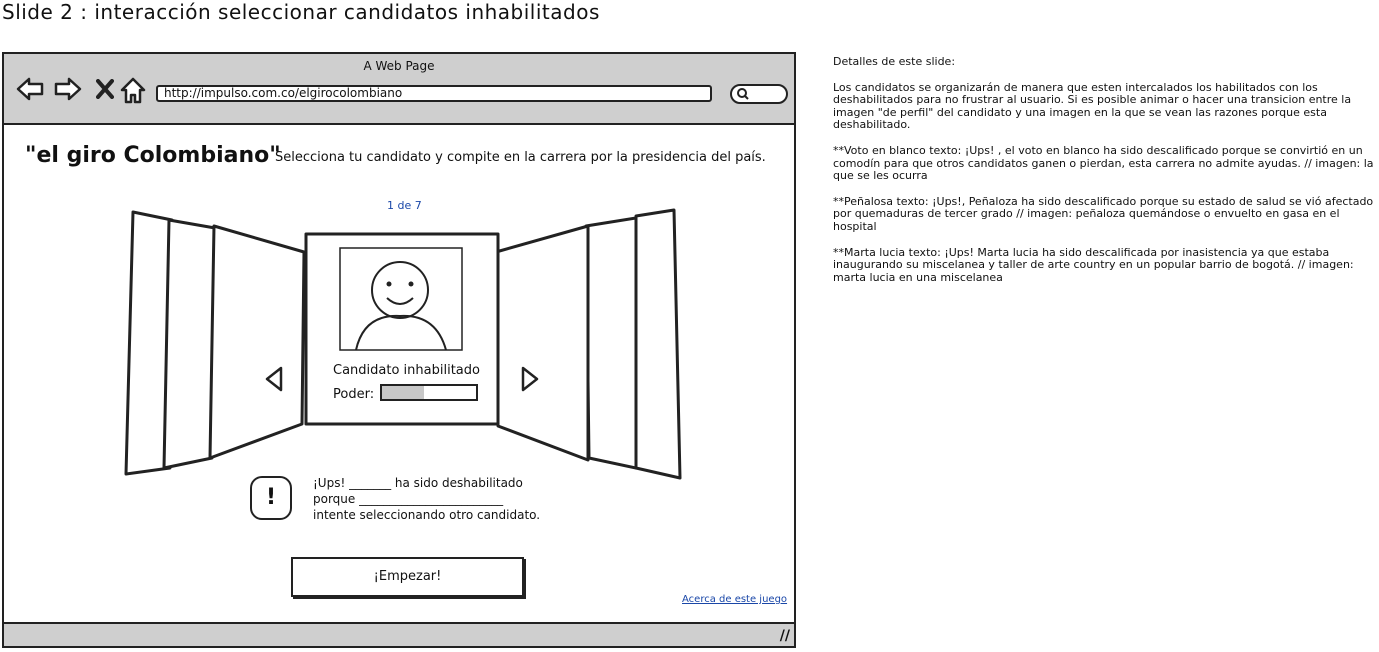 The image size is (1379, 652). I want to click on forward-arrow-icon, so click(68, 89).